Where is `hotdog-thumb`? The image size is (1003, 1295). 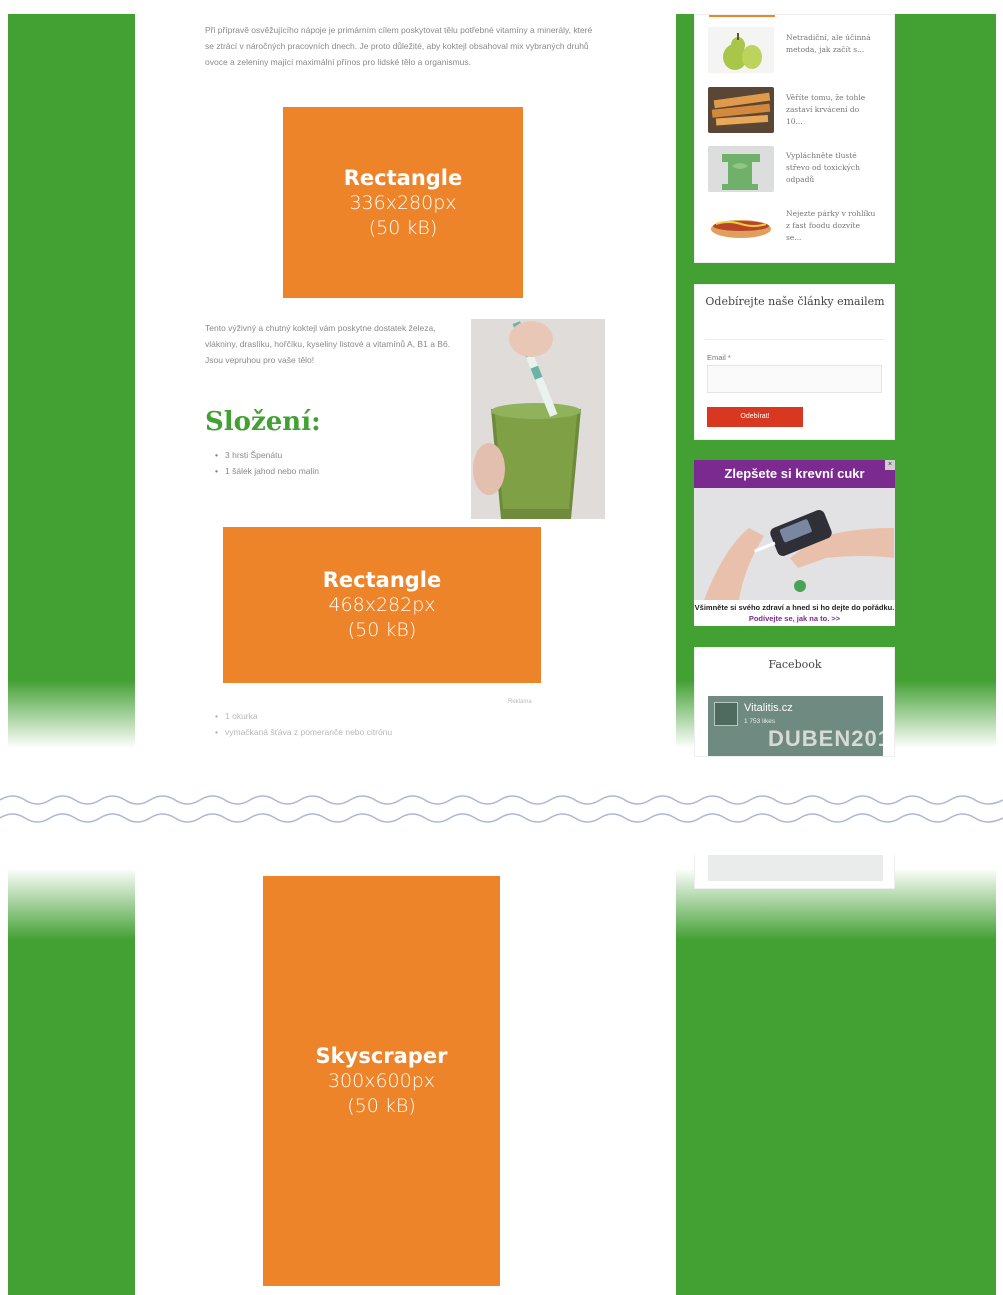
hotdog-thumb is located at coordinates (741, 227).